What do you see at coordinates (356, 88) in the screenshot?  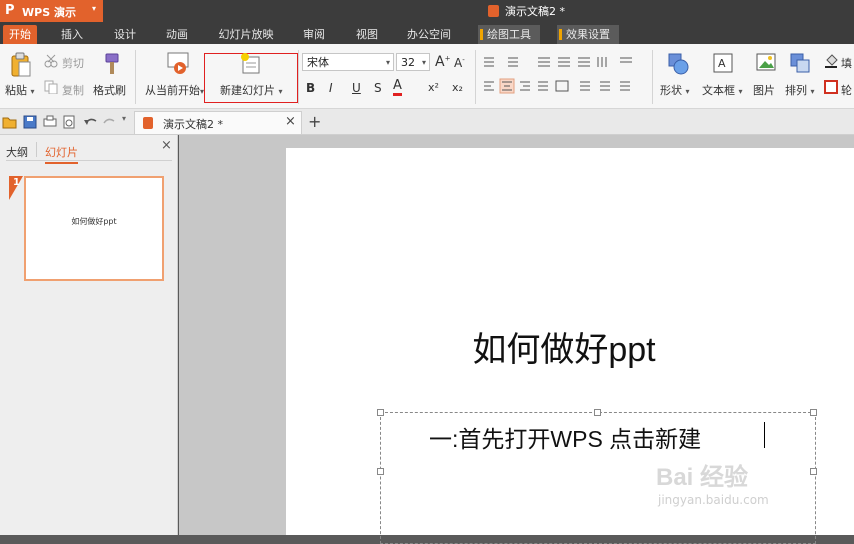 I see `underline-button: U` at bounding box center [356, 88].